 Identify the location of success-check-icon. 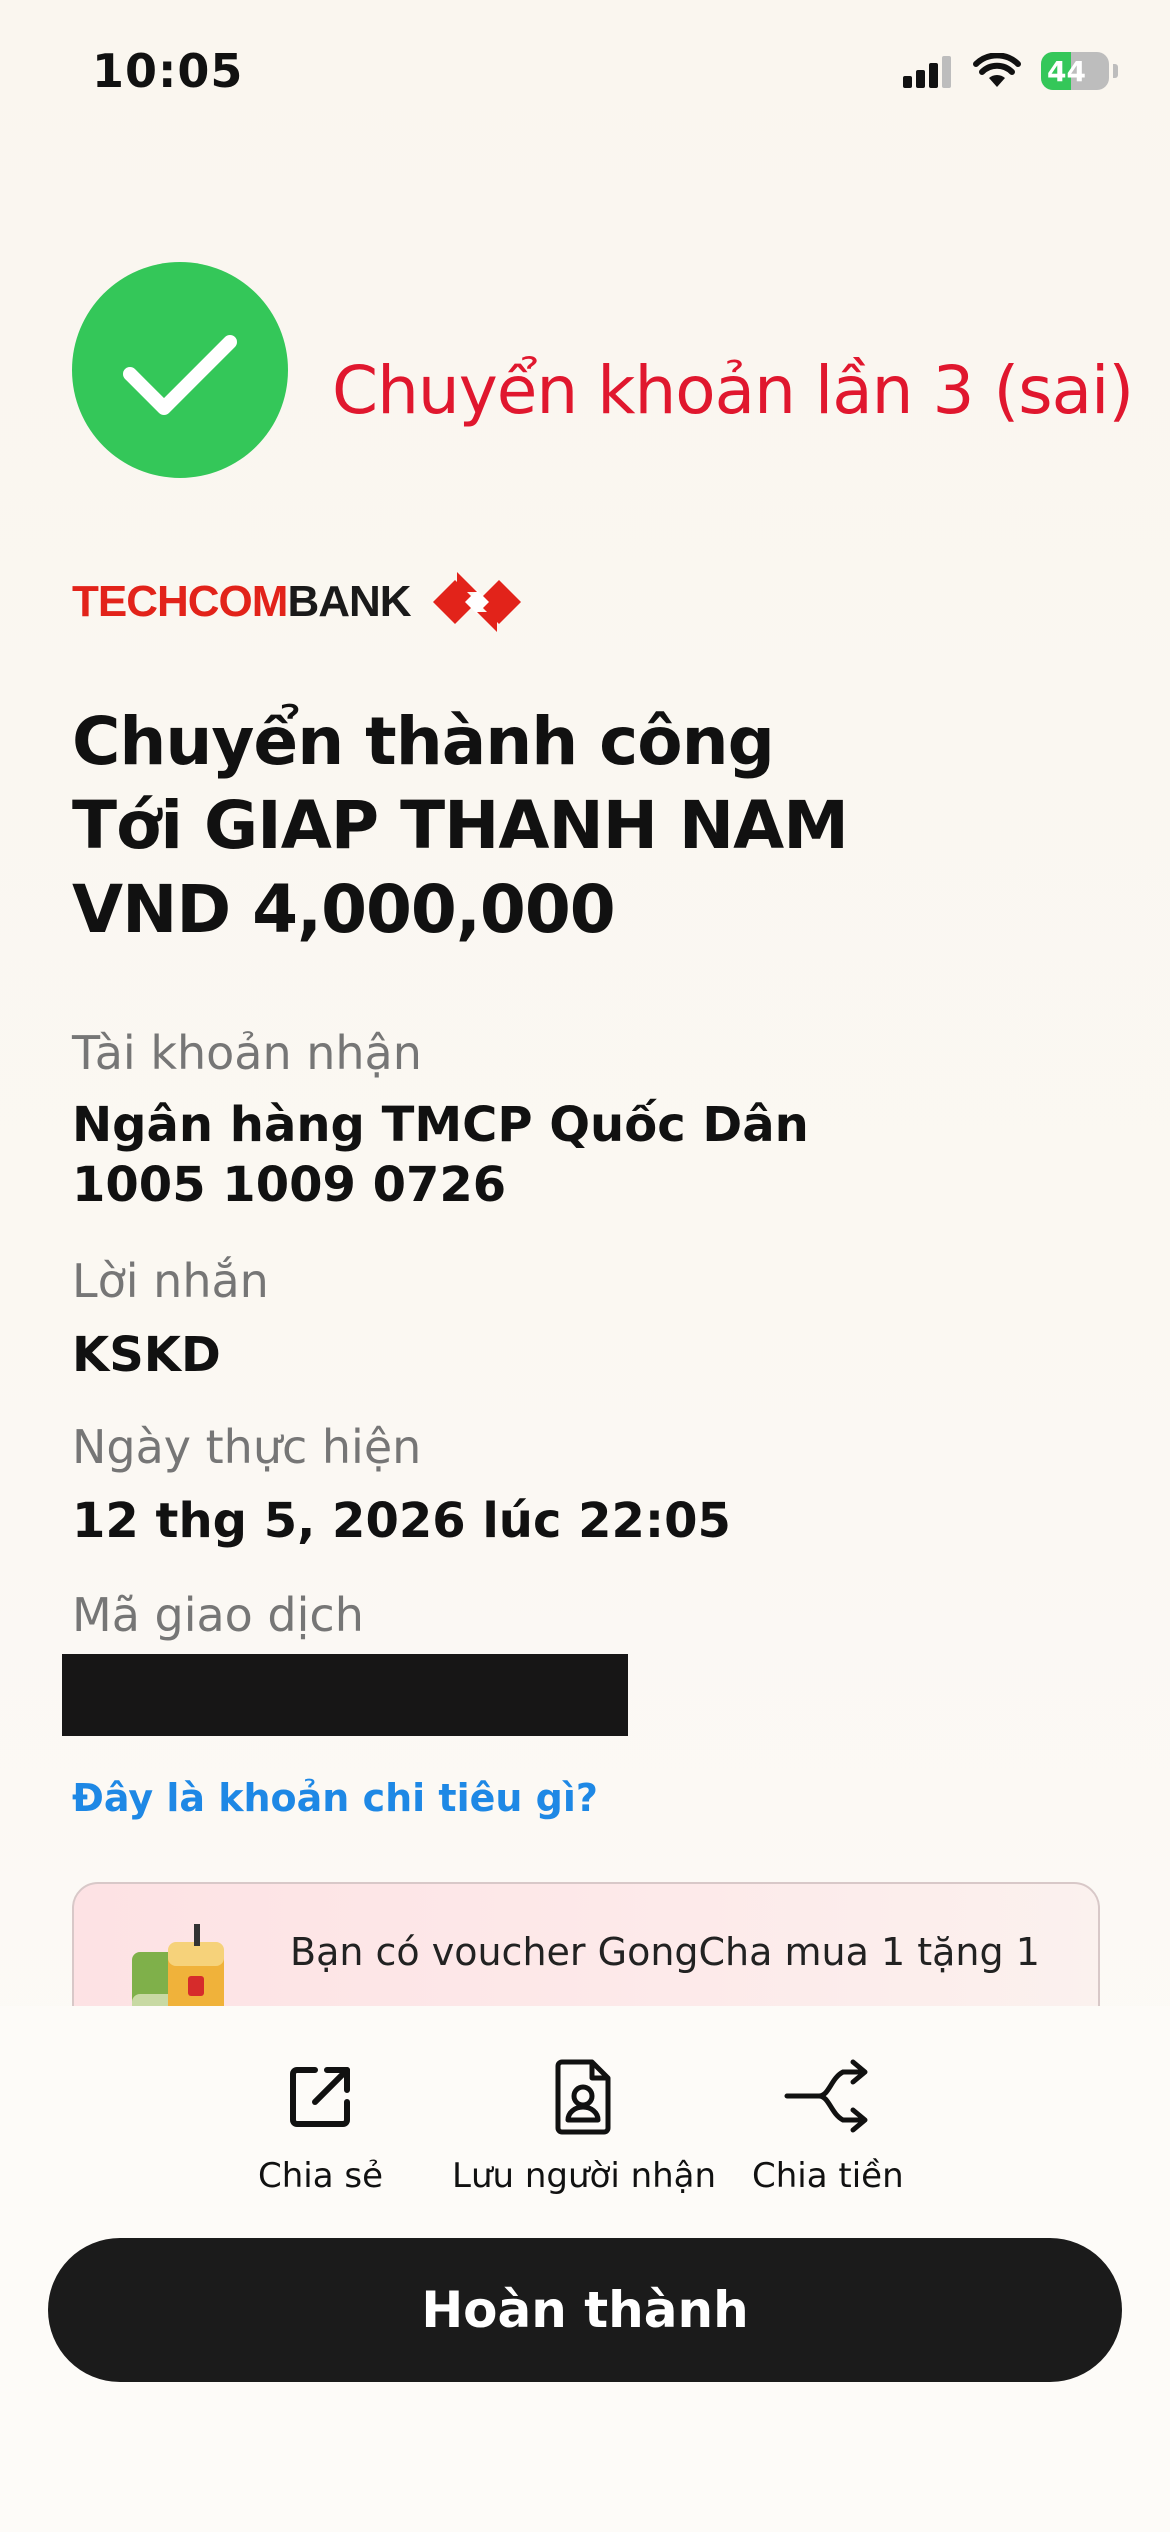
(180, 370).